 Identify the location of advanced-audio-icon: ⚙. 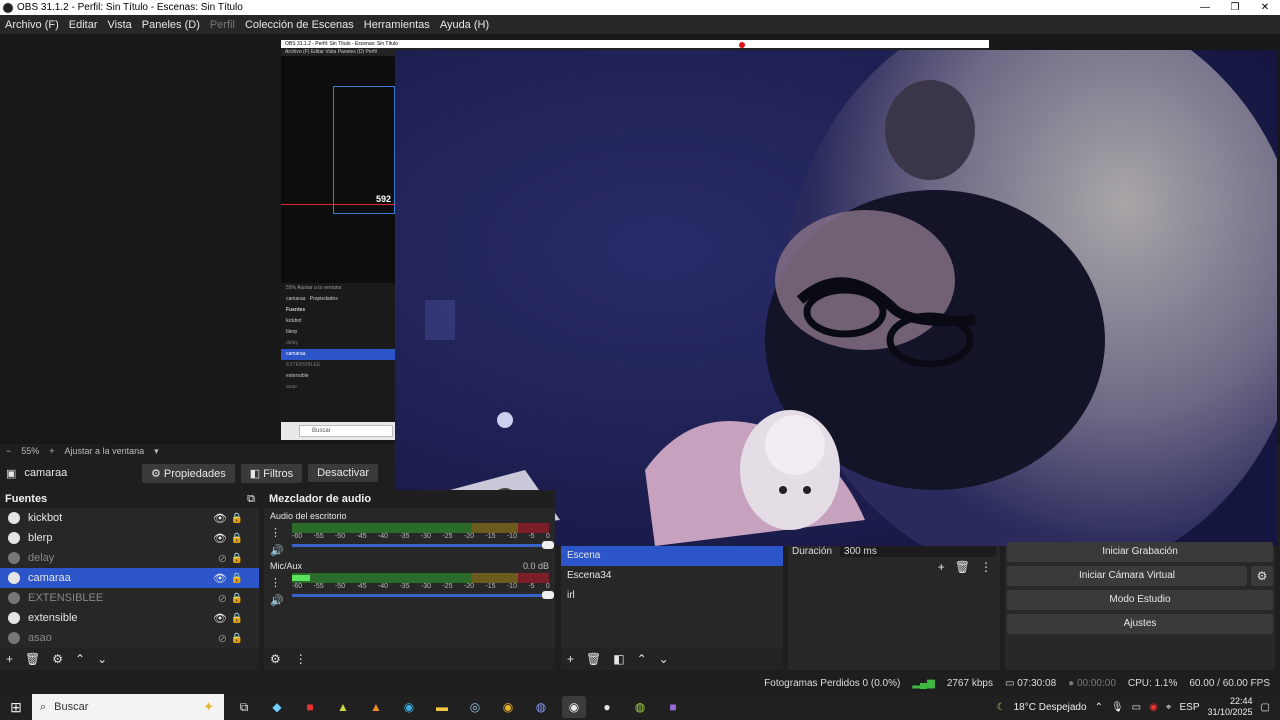
(275, 659).